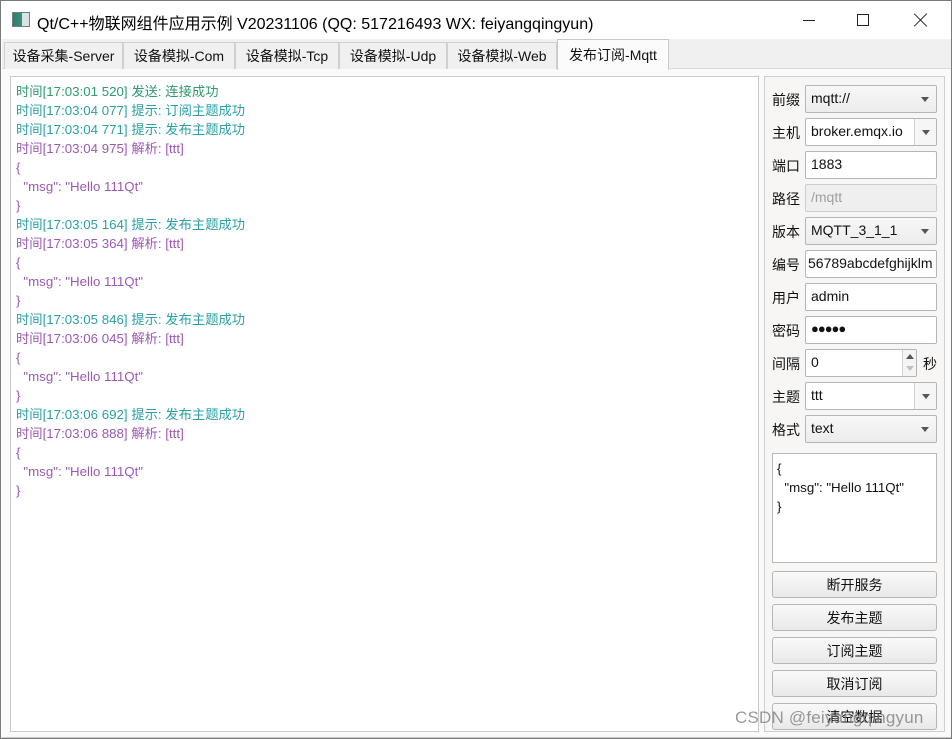  I want to click on path-row: 路径 /mqtt, so click(857, 198).